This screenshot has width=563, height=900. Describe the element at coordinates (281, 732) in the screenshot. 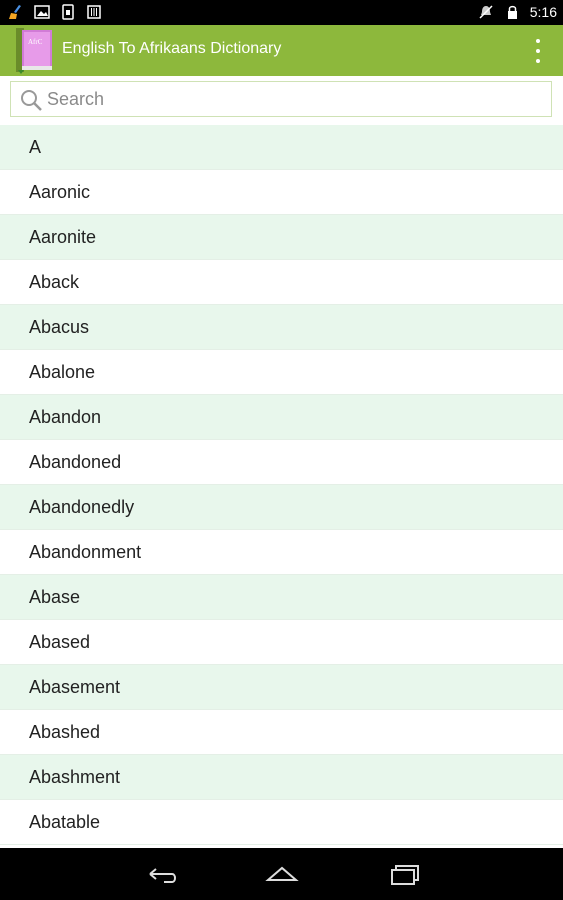

I see `list-item: Abashed` at that location.